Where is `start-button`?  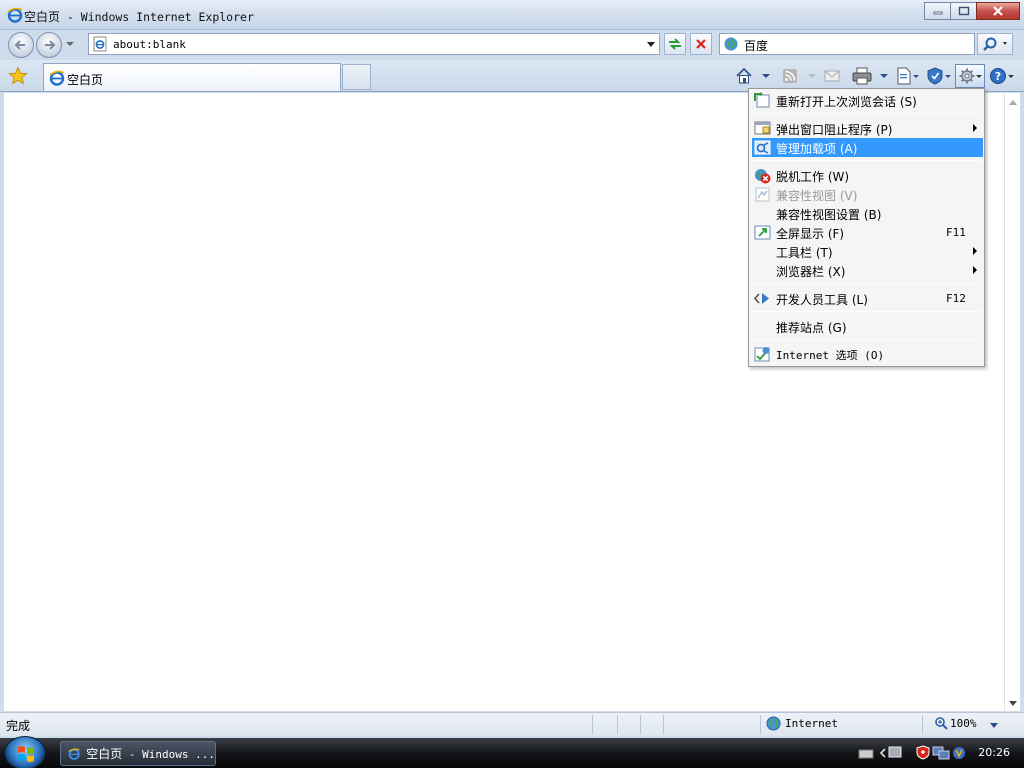
start-button is located at coordinates (25, 752).